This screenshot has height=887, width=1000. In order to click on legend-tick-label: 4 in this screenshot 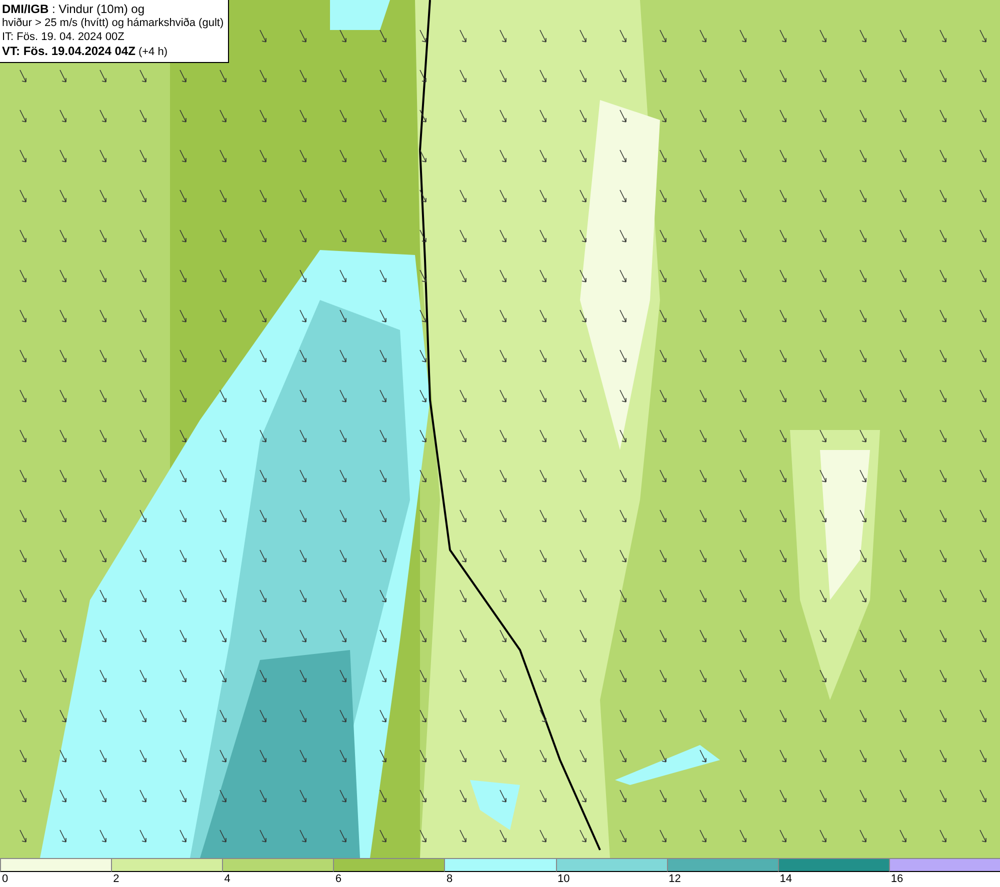, I will do `click(226, 879)`.